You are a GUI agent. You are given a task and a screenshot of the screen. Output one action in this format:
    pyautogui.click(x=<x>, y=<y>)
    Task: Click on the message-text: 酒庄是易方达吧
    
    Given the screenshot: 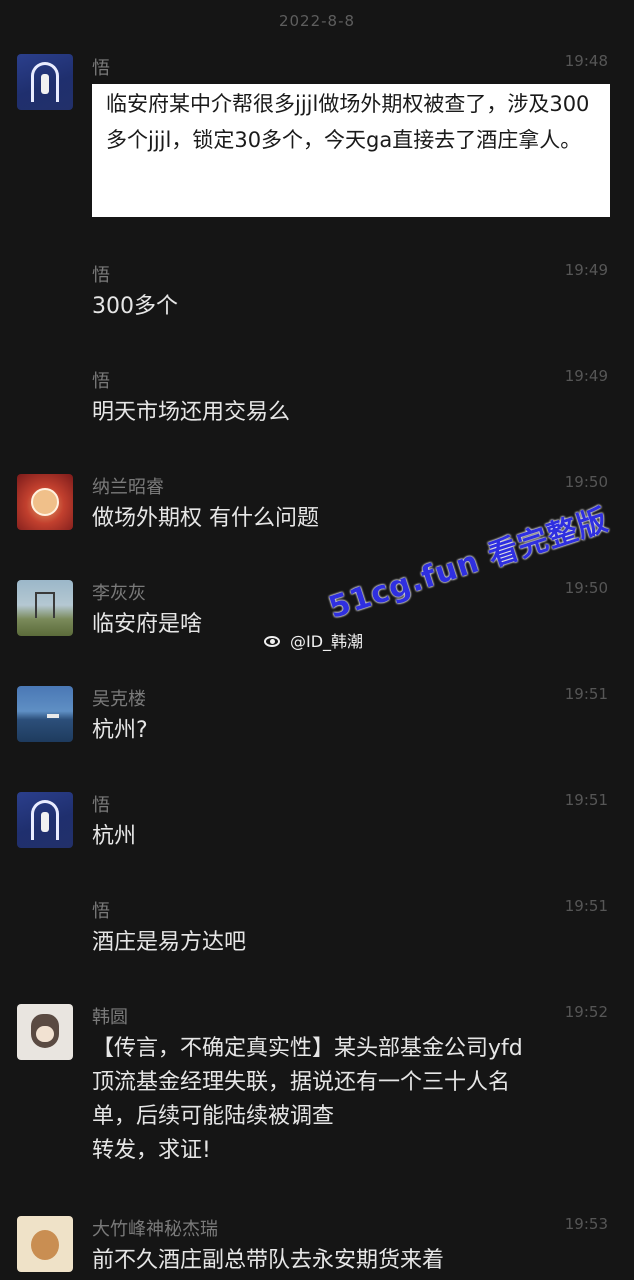 What is the action you would take?
    pyautogui.click(x=169, y=943)
    